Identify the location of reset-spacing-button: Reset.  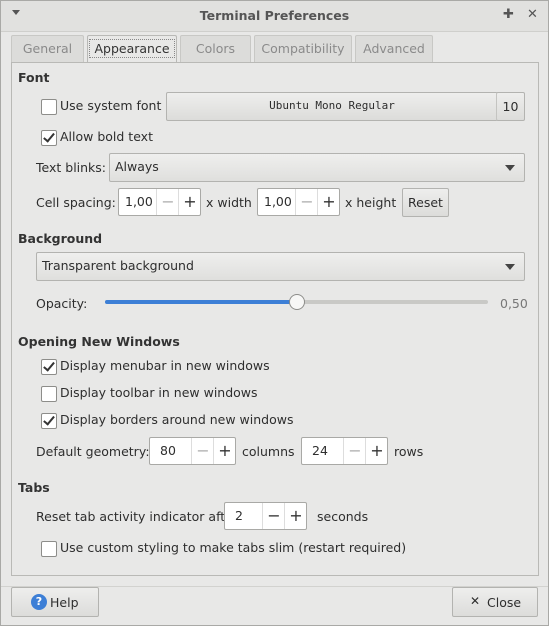
(425, 202).